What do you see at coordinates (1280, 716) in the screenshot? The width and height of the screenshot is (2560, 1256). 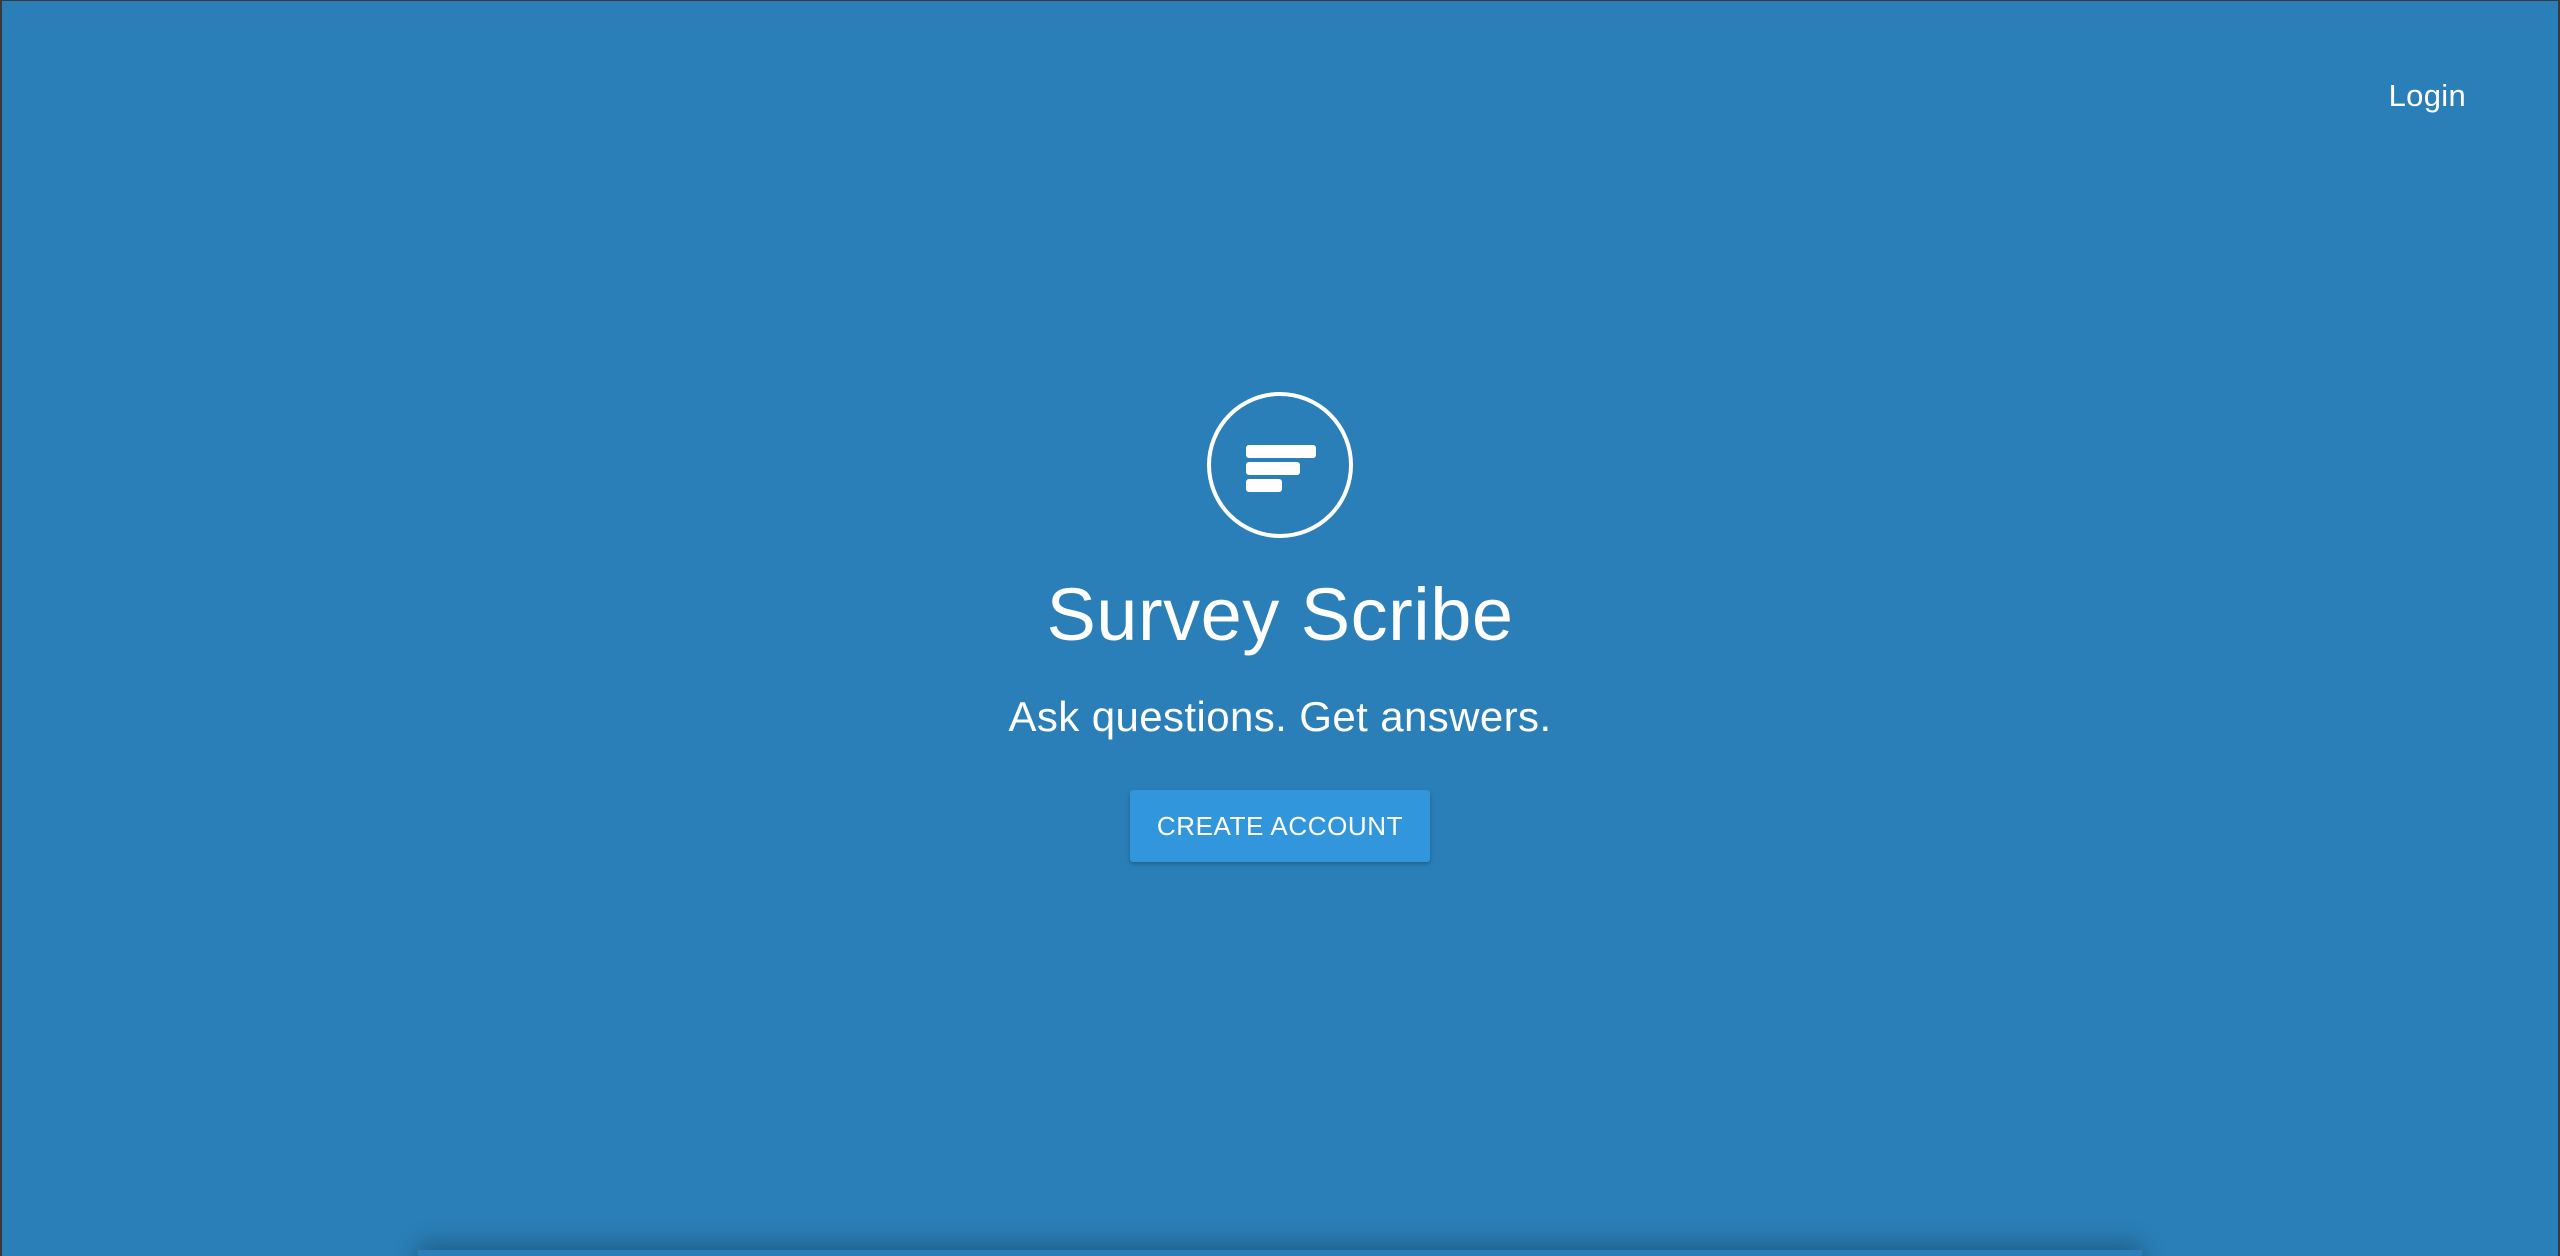 I see `app-tagline: Ask questions. Get answers.` at bounding box center [1280, 716].